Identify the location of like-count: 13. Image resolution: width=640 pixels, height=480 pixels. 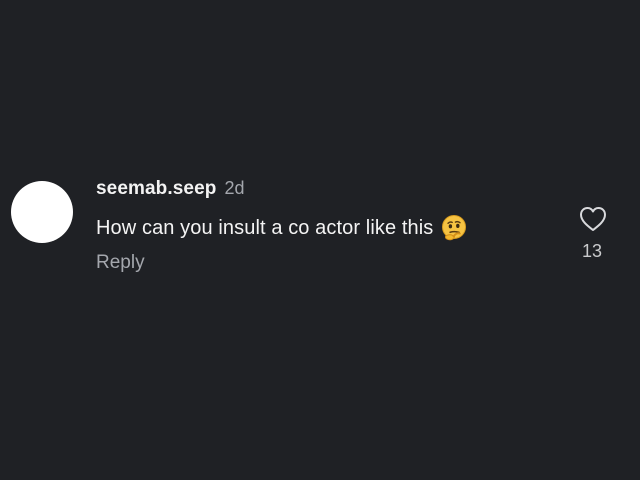
(592, 251).